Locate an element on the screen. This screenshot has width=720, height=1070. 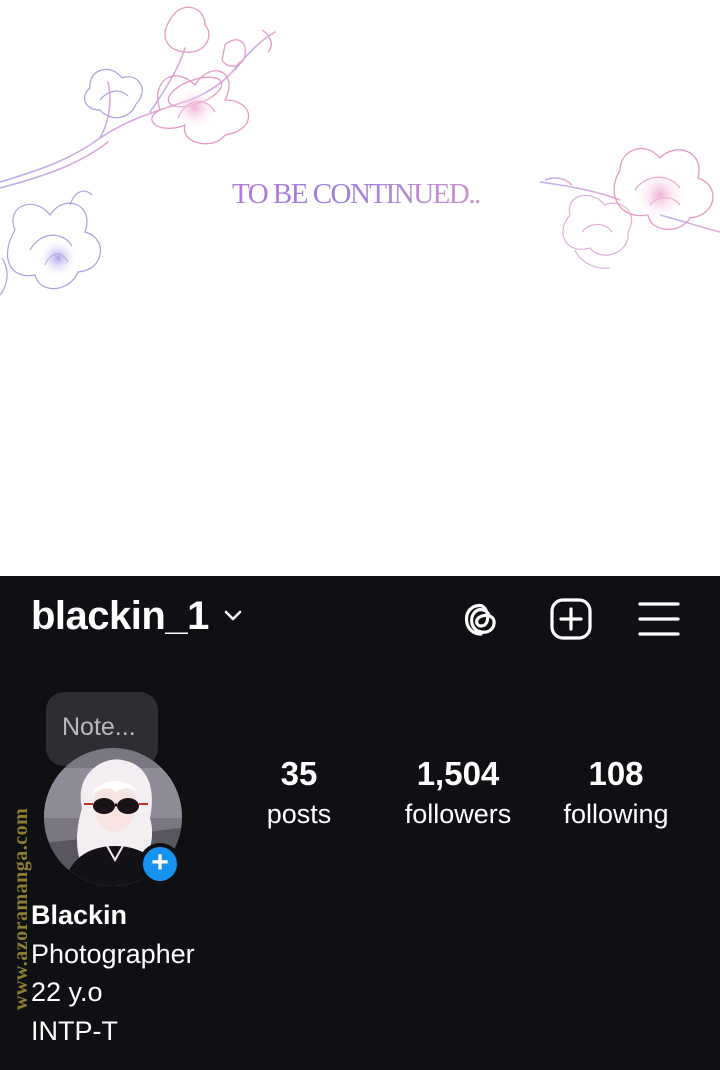
profile-username: blackin_1 is located at coordinates (120, 616).